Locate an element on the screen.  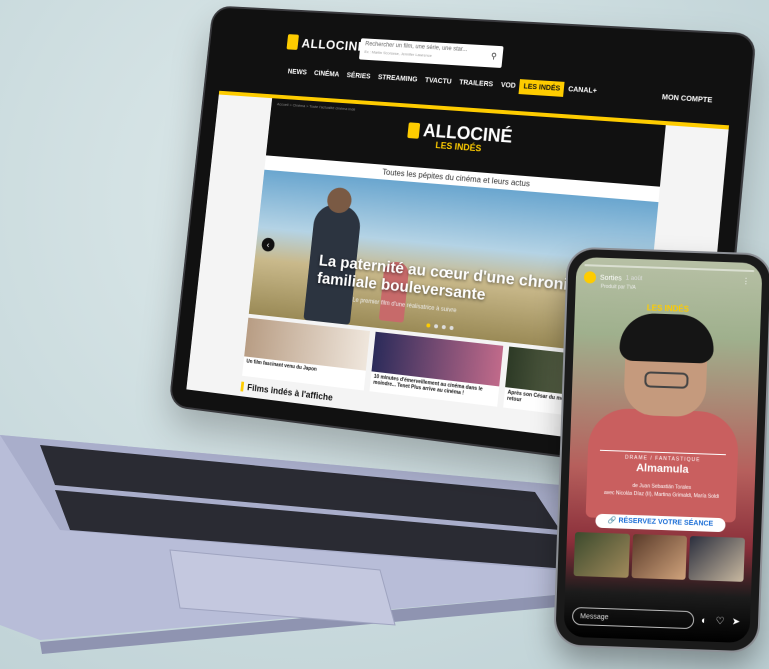
search-icon: ⚲ is located at coordinates (494, 56).